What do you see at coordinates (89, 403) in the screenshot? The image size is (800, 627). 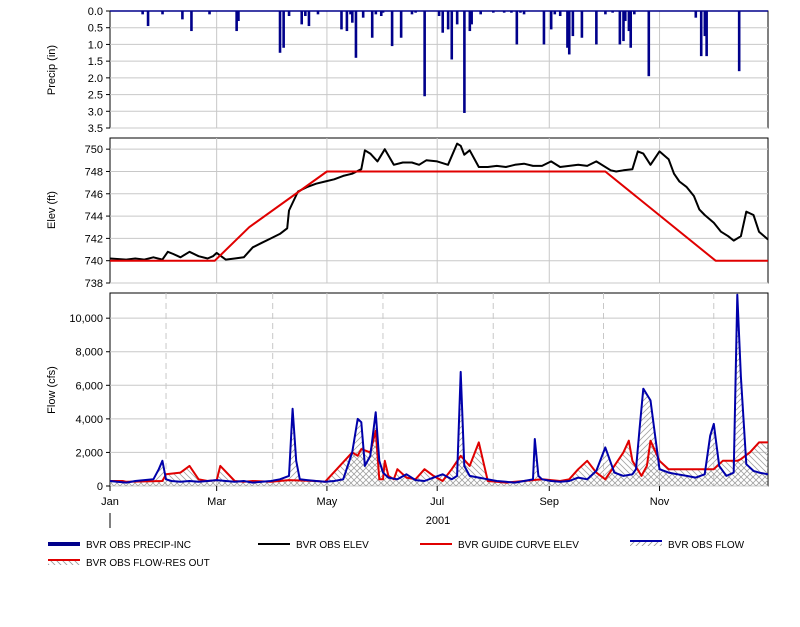 I see `flow-y-ticks: 0 2,000 4,000 6,000 8,000 10,000` at bounding box center [89, 403].